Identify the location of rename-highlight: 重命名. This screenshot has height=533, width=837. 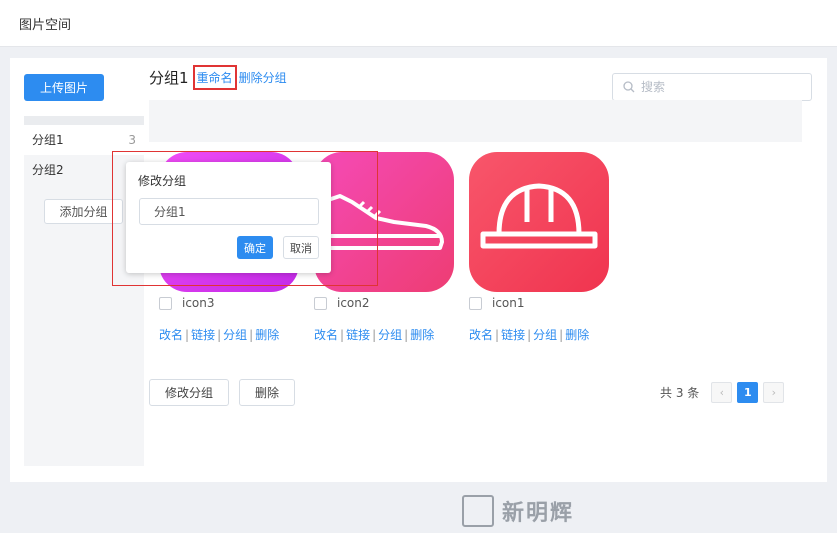
(214, 77).